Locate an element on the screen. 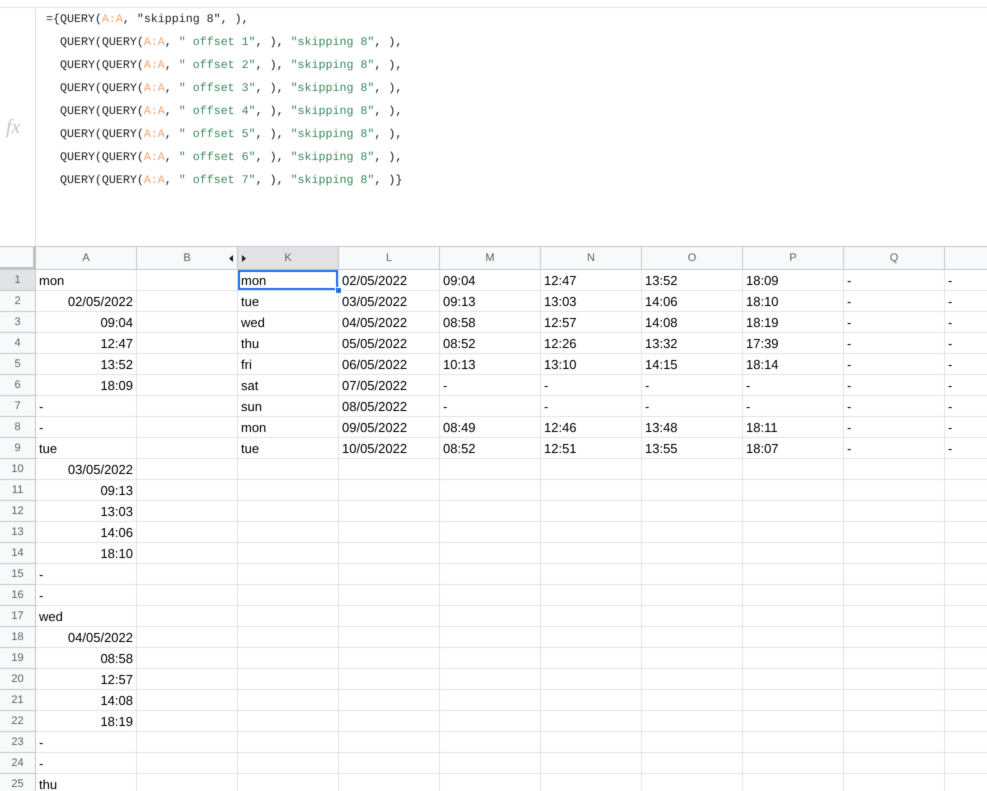 The image size is (987, 791). table-cell: 08:49 is located at coordinates (490, 426).